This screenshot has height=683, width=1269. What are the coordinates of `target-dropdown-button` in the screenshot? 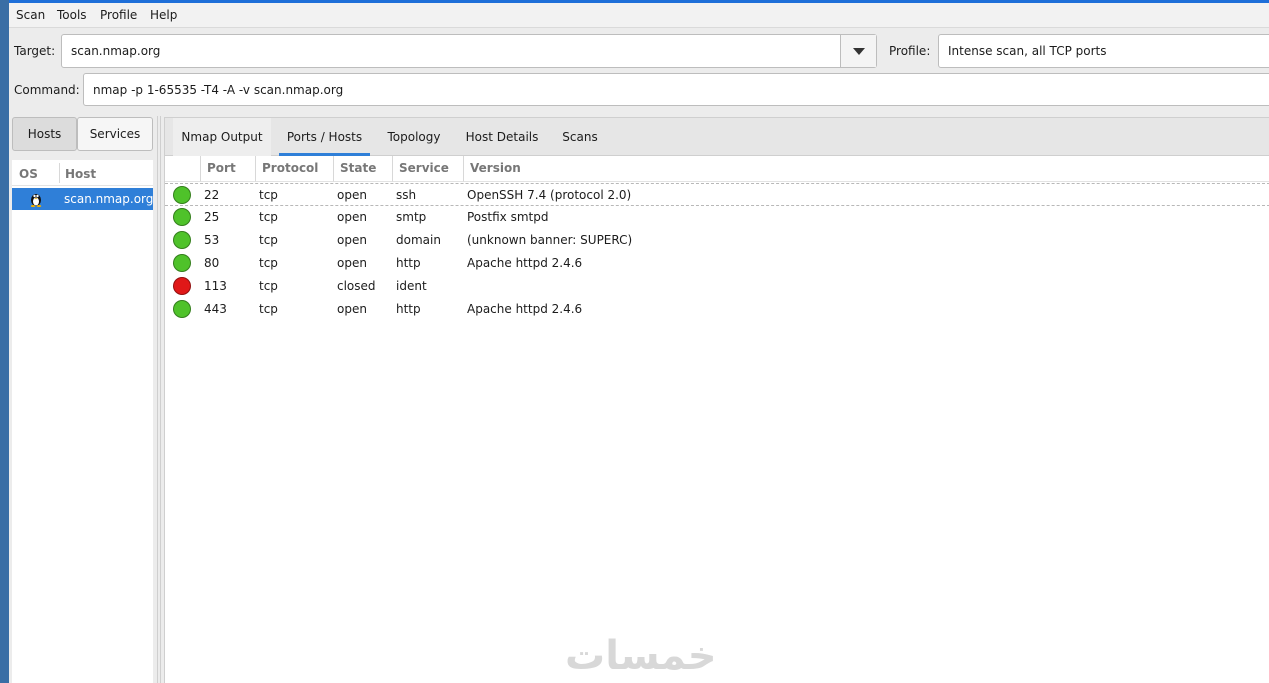 It's located at (858, 51).